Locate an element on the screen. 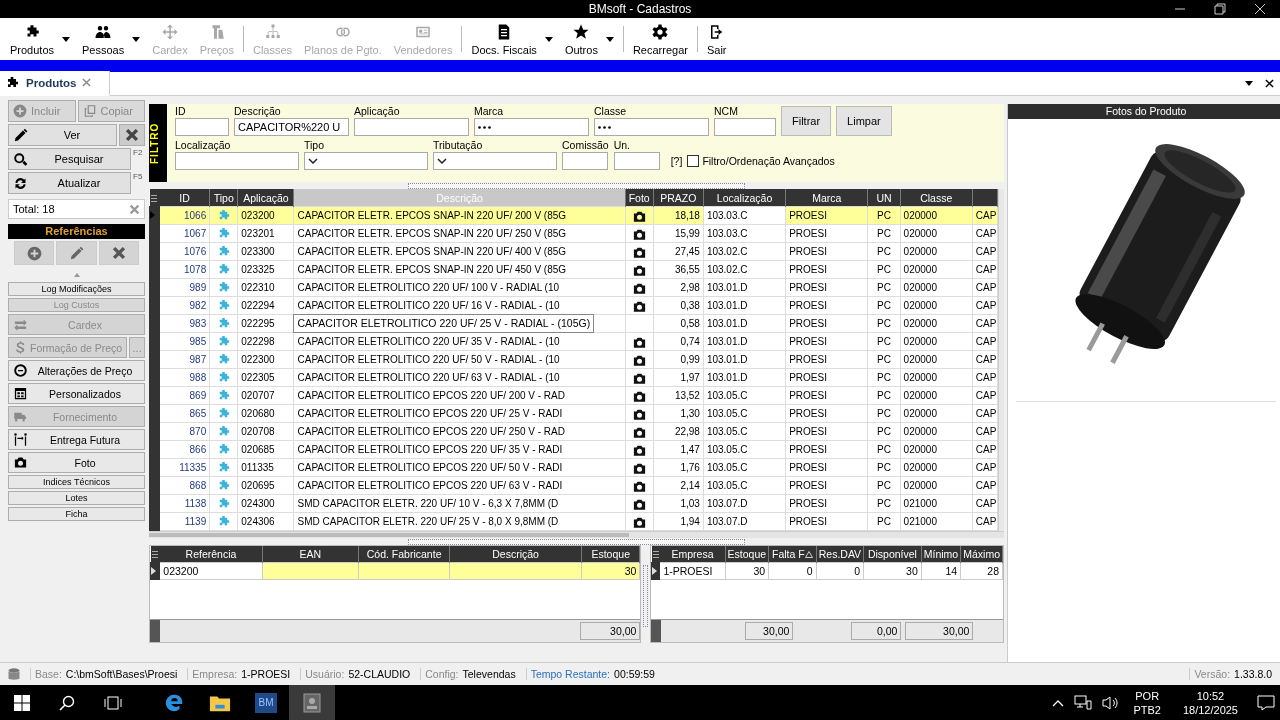 The width and height of the screenshot is (1280, 720). column-header: Empresa is located at coordinates (692, 554).